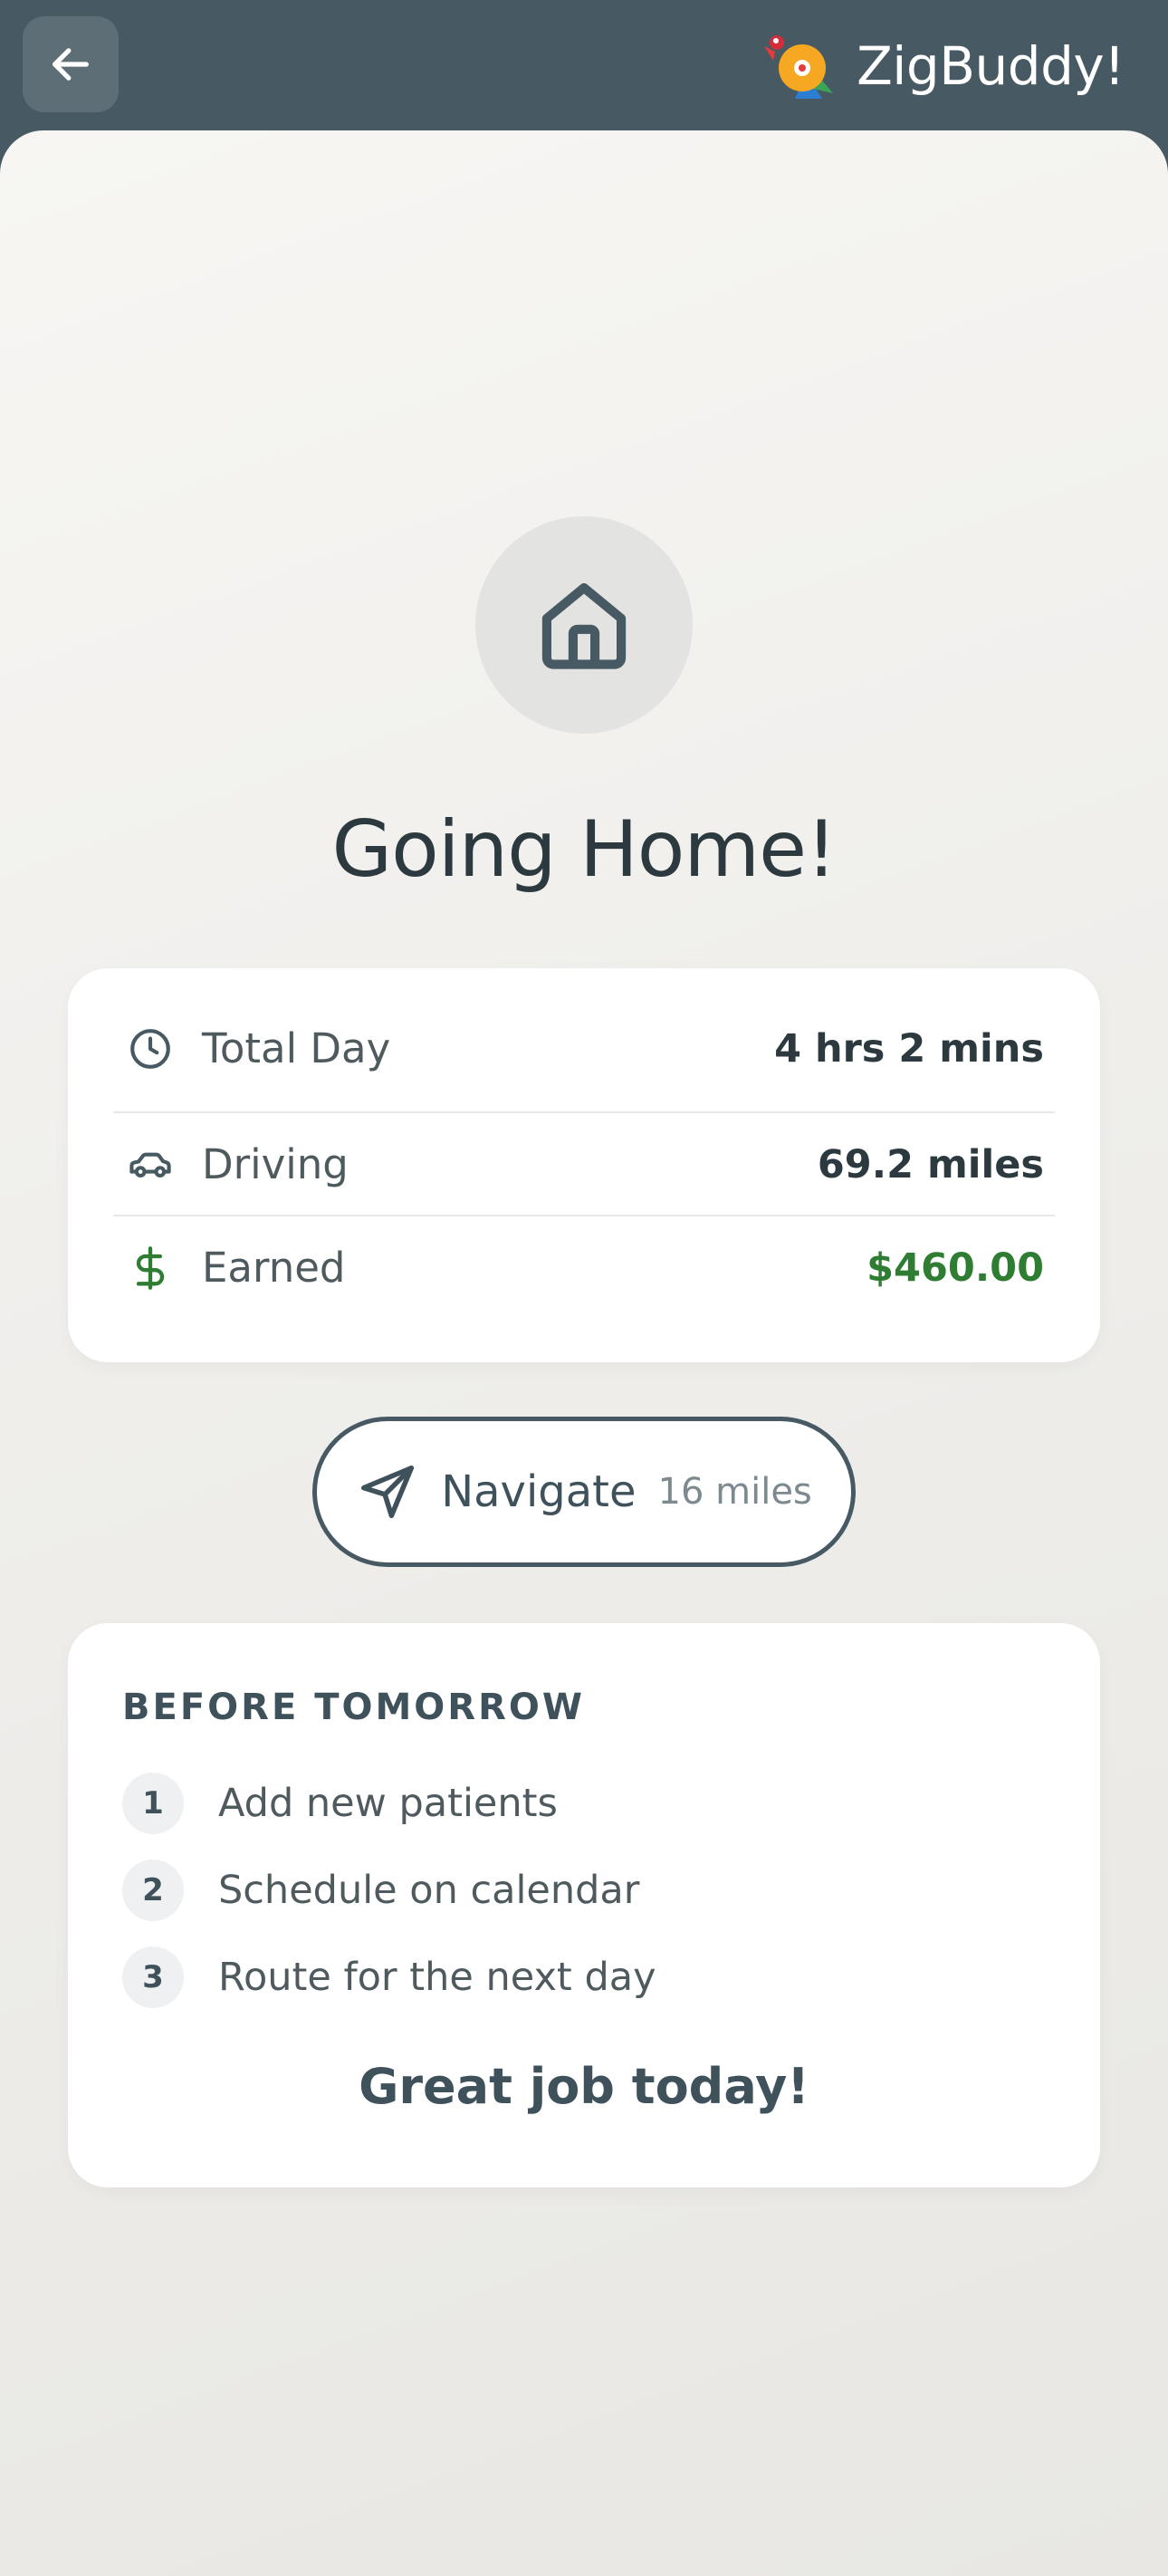 The height and width of the screenshot is (2576, 1168). What do you see at coordinates (930, 1164) in the screenshot?
I see `stat-value: 69.2 miles` at bounding box center [930, 1164].